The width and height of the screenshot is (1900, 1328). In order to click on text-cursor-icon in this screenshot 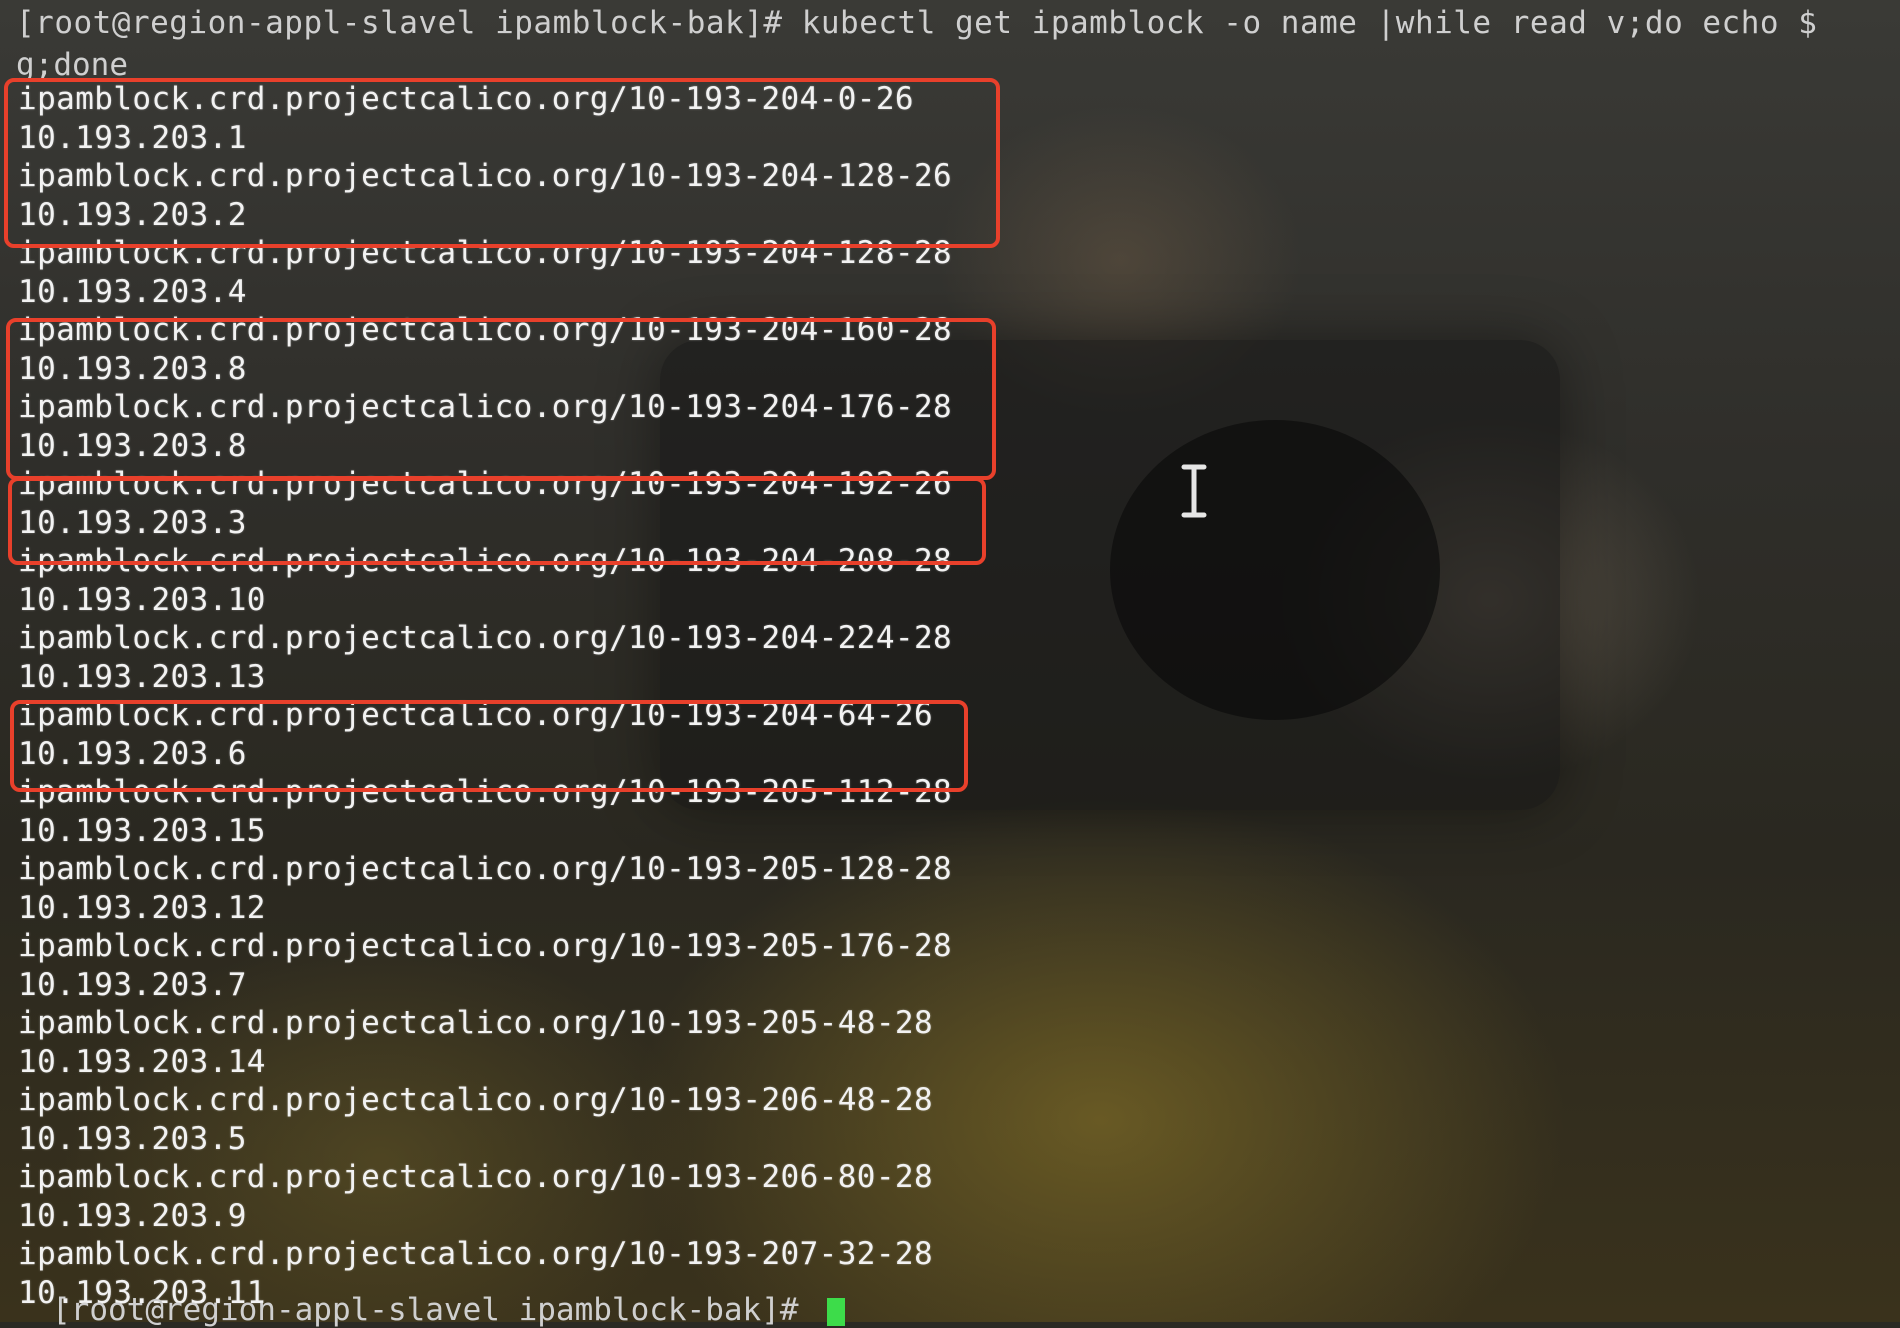, I will do `click(1194, 491)`.